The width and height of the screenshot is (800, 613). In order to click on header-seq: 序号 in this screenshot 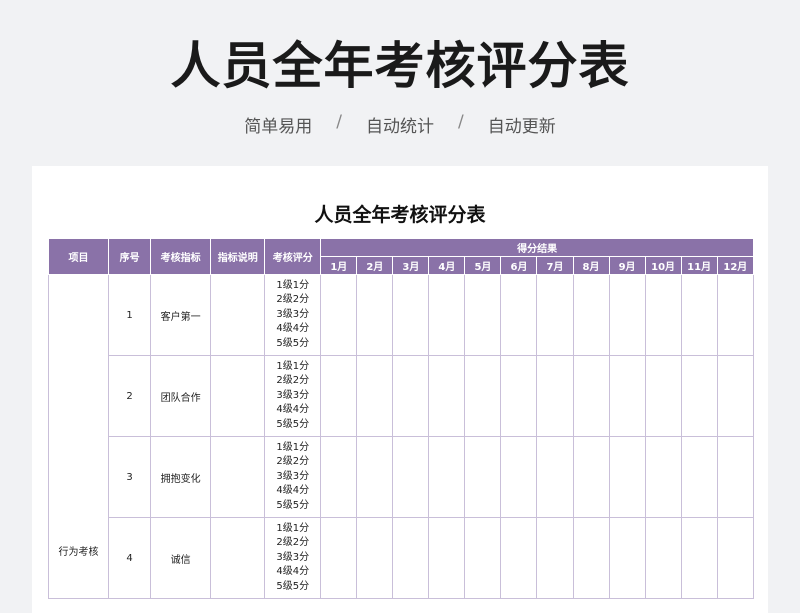, I will do `click(130, 256)`.